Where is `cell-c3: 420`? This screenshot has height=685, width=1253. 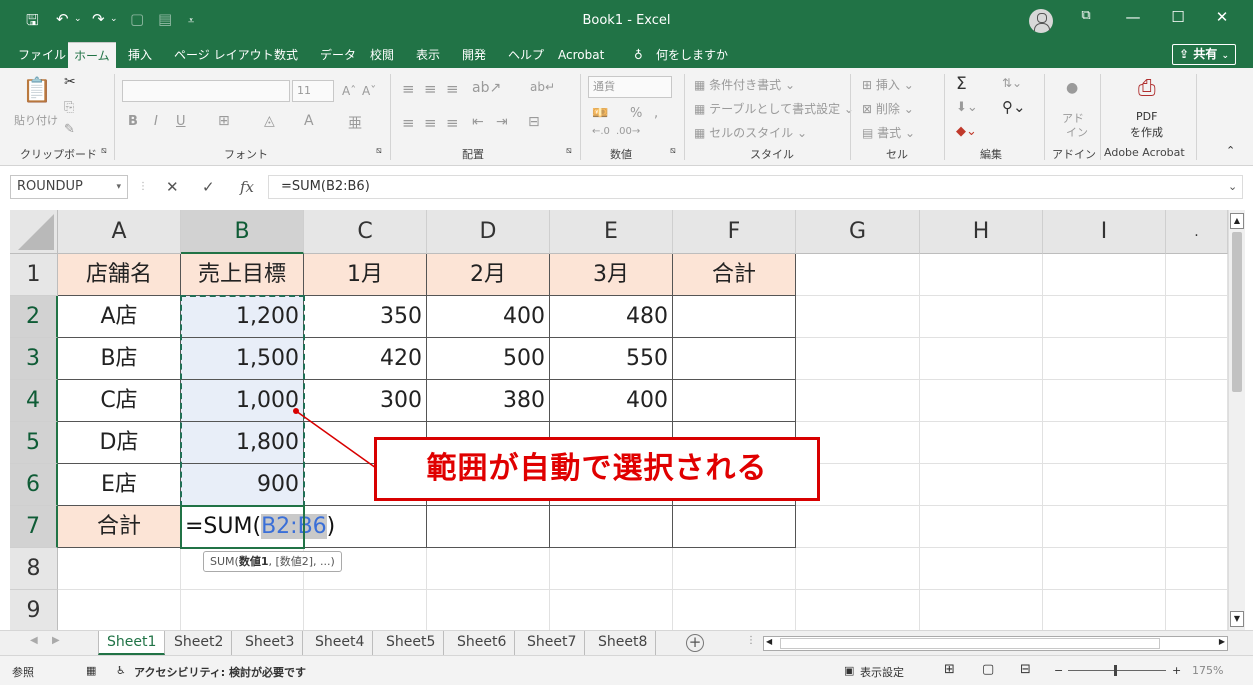
cell-c3: 420 is located at coordinates (365, 359).